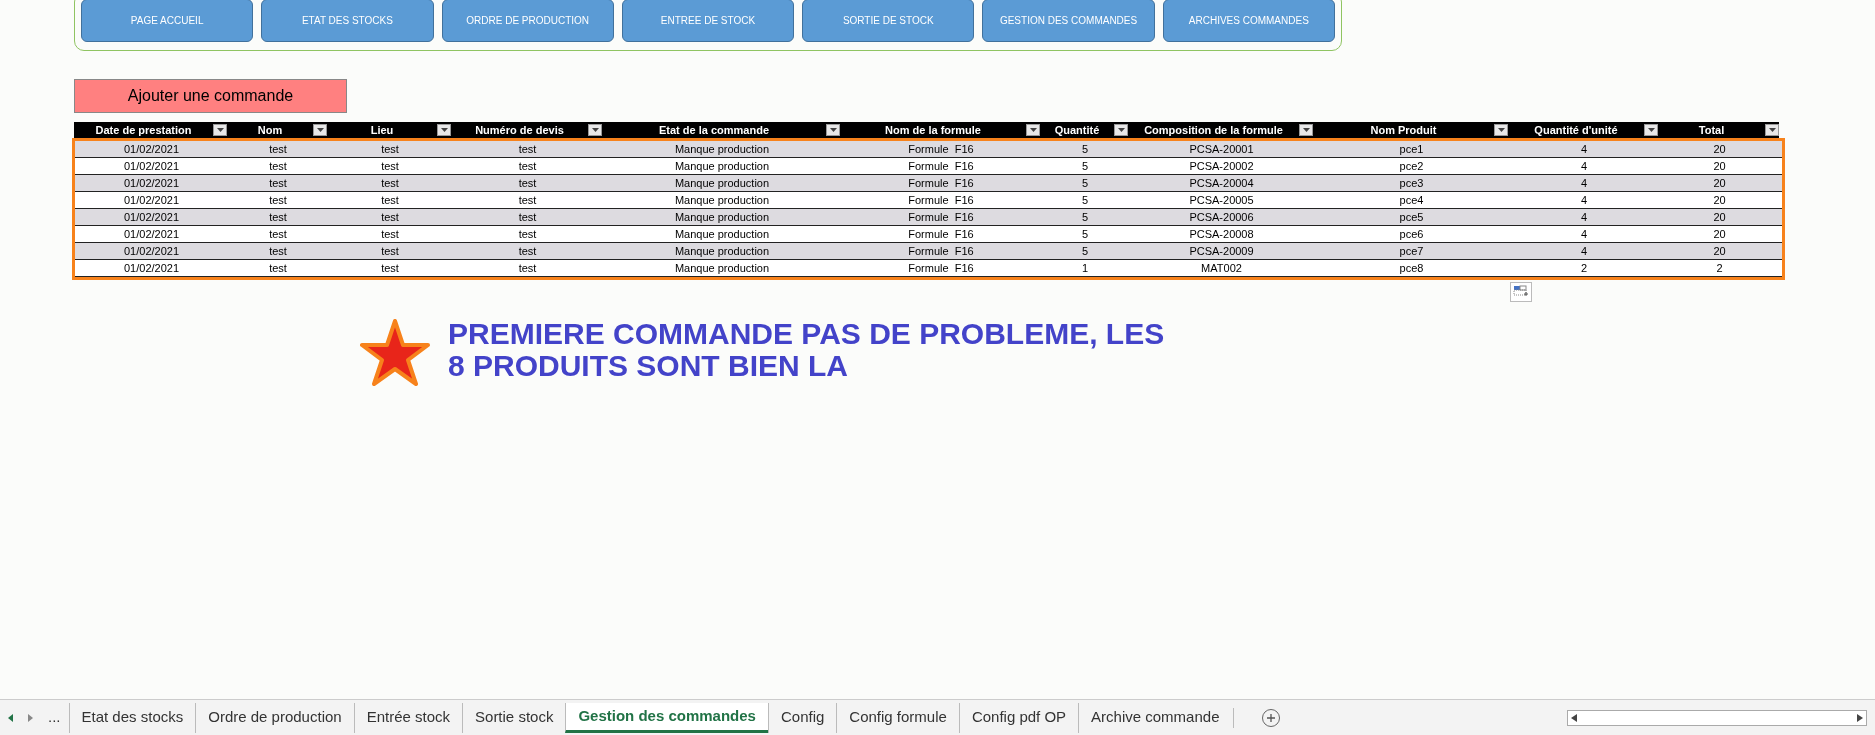 The width and height of the screenshot is (1875, 735). What do you see at coordinates (1583, 130) in the screenshot?
I see `column-header: Quantité d'unité` at bounding box center [1583, 130].